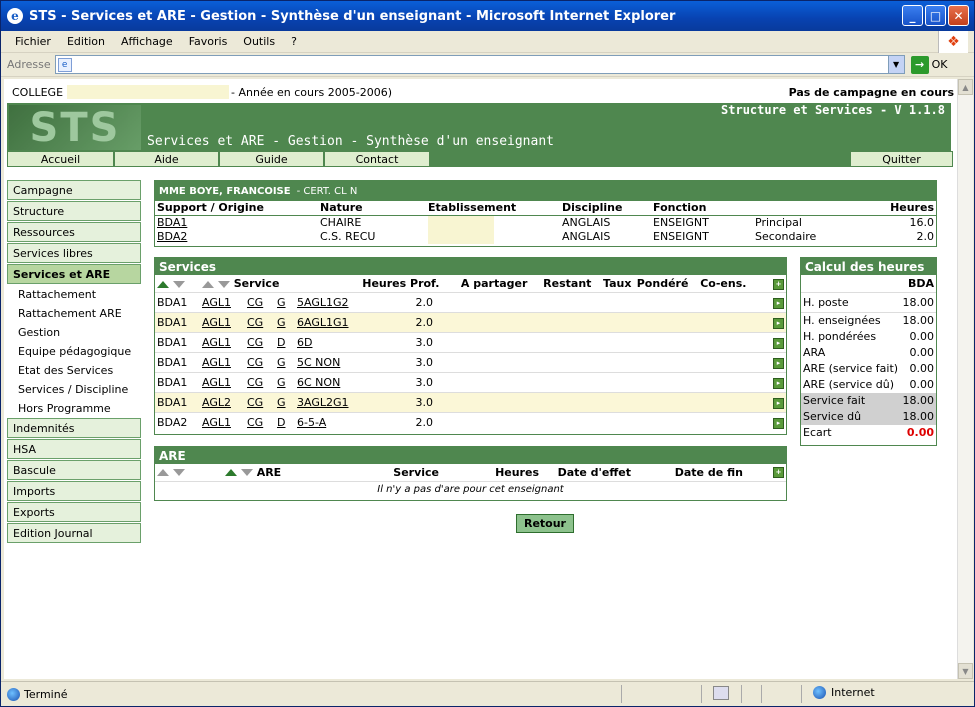 This screenshot has width=975, height=707. Describe the element at coordinates (311, 92) in the screenshot. I see `school-year: - Année en cours 2005-2006)` at that location.